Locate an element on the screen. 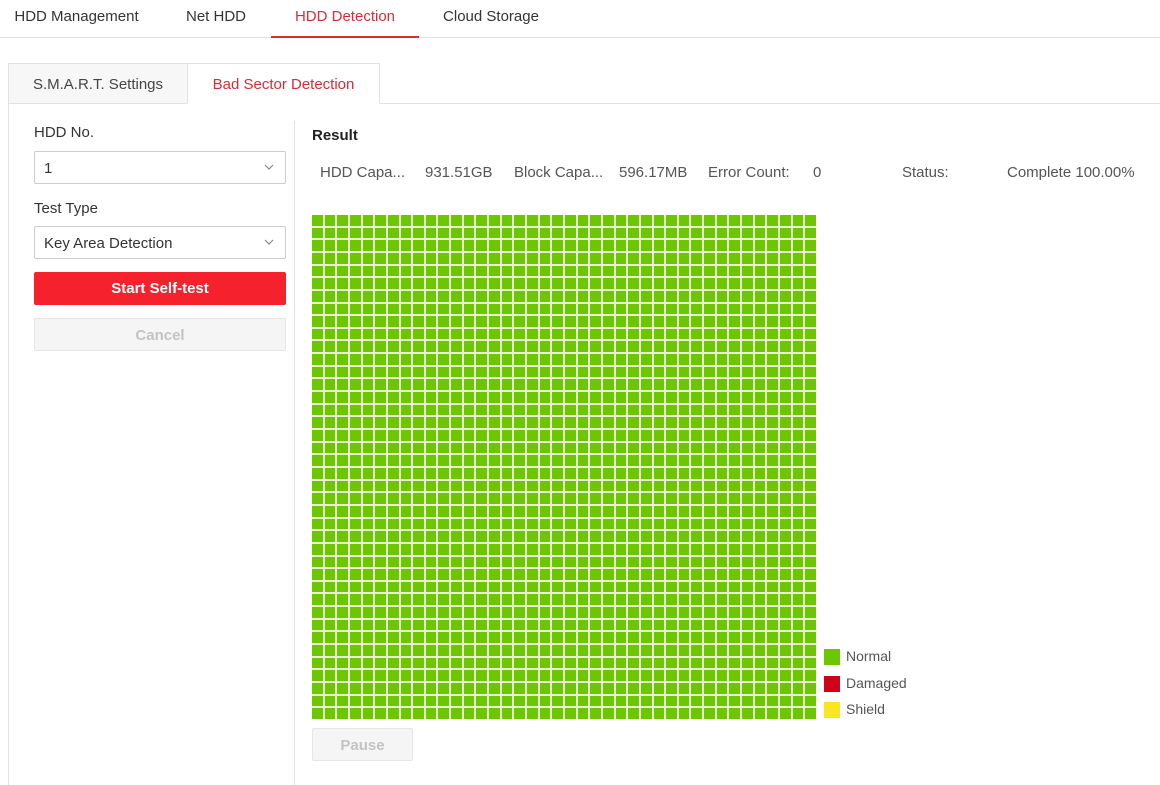 Image resolution: width=1160 pixels, height=785 pixels. pause-button: Pause is located at coordinates (362, 744).